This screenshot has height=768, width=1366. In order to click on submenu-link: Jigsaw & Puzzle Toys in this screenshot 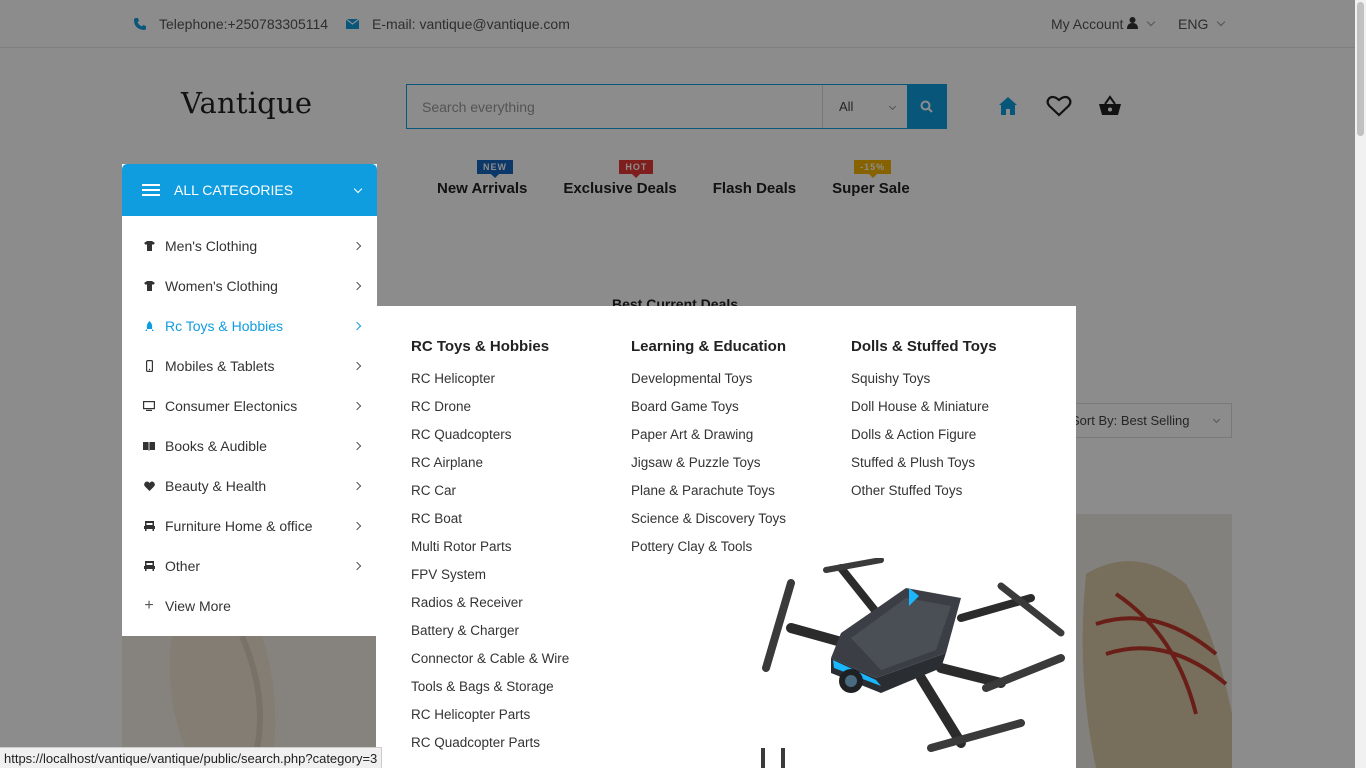, I will do `click(708, 469)`.